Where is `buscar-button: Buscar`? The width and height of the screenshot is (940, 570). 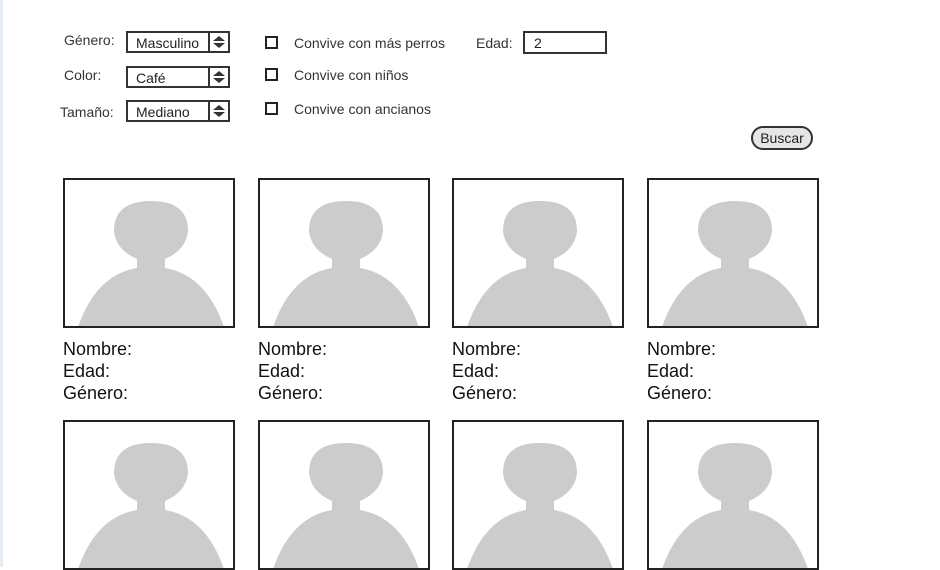
buscar-button: Buscar is located at coordinates (782, 138).